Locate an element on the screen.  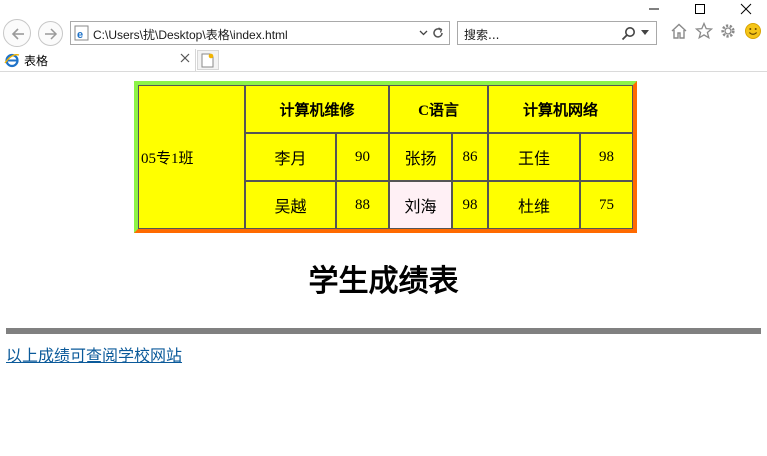
minimize-icon is located at coordinates (654, 9).